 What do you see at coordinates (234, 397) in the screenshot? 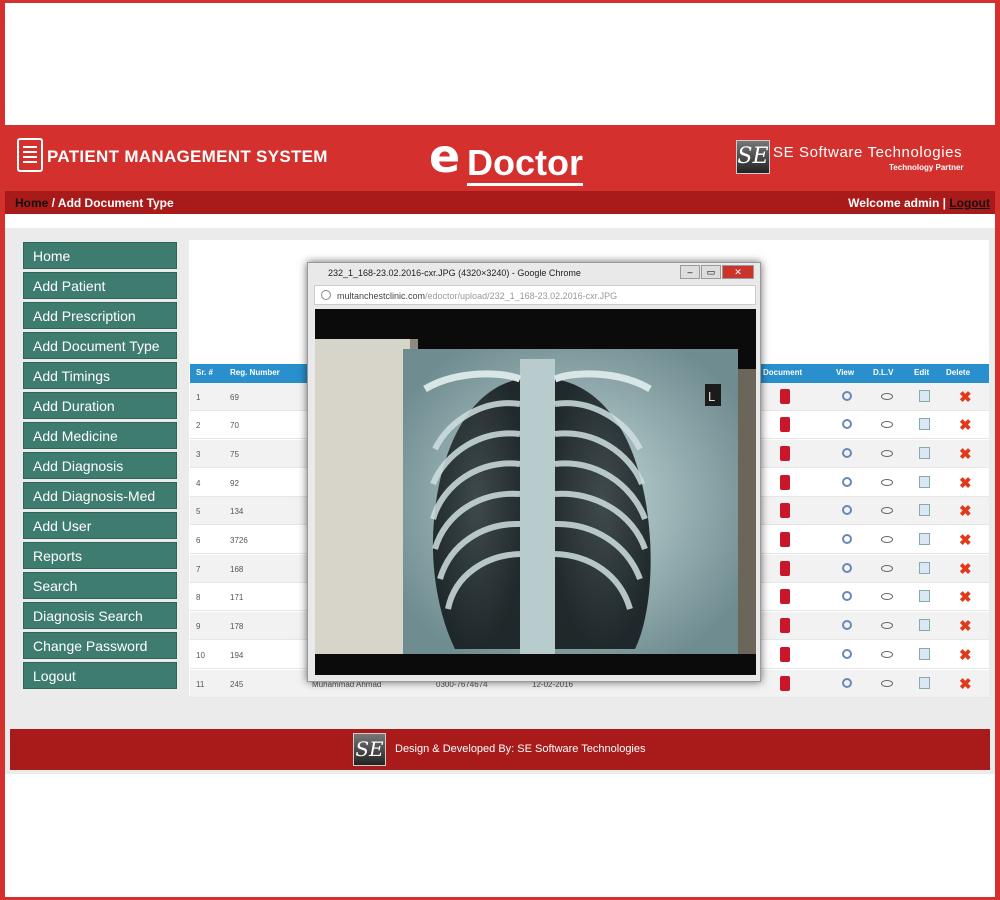
I see `cell-reg-number: 69` at bounding box center [234, 397].